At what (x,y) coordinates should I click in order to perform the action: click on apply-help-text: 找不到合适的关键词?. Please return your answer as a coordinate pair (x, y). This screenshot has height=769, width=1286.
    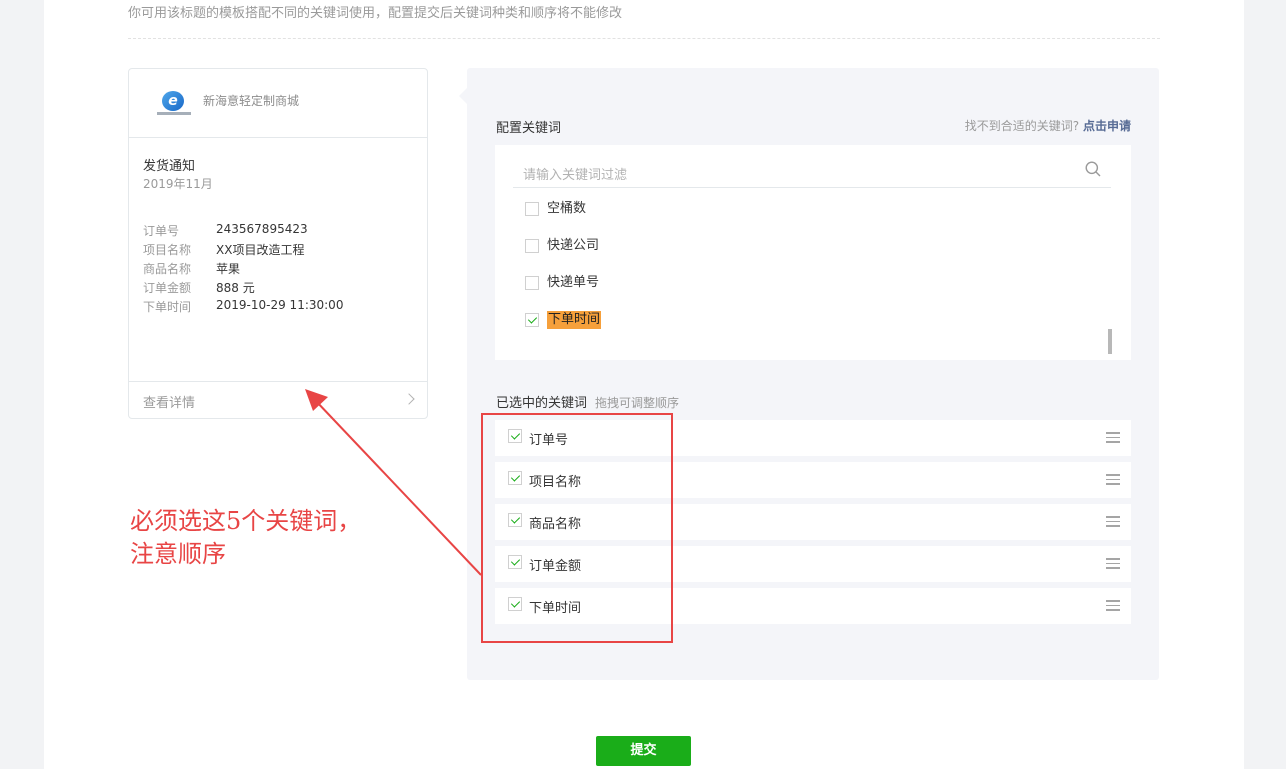
    Looking at the image, I should click on (1022, 126).